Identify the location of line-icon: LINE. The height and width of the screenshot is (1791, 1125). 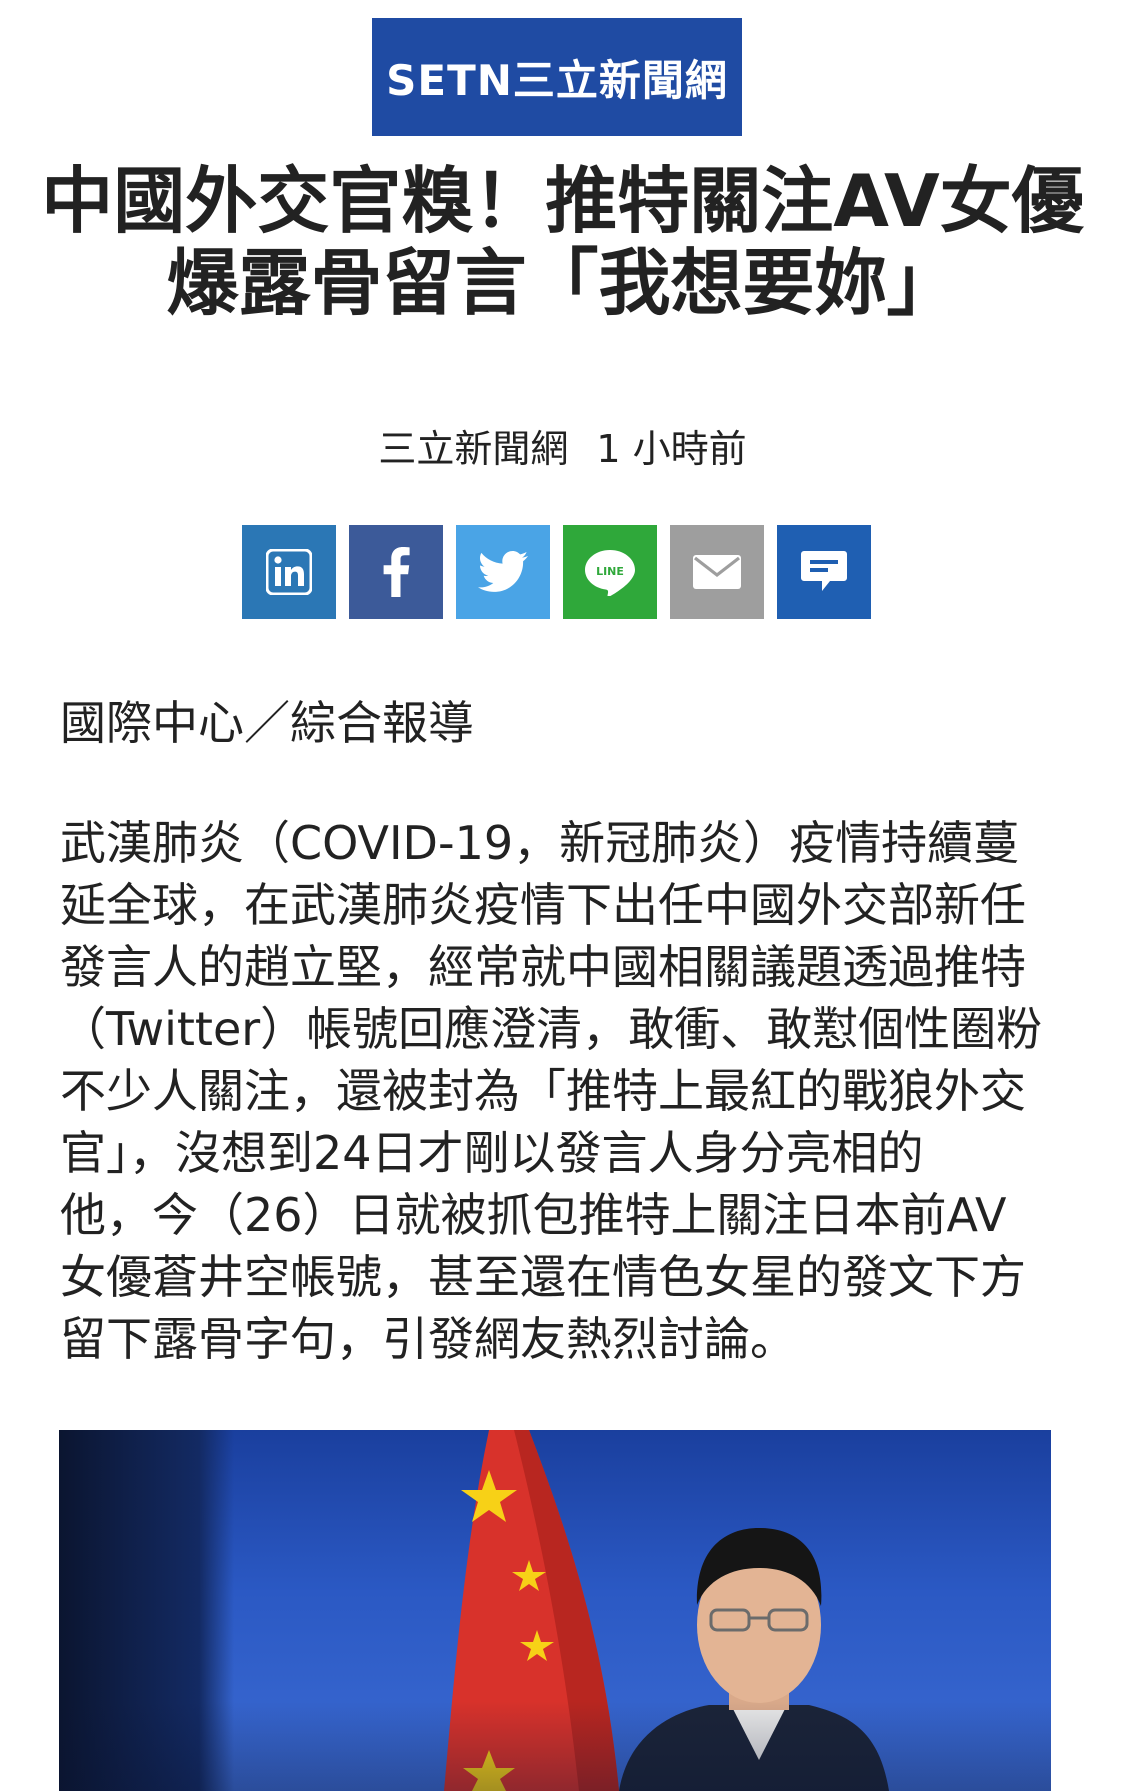
(610, 573).